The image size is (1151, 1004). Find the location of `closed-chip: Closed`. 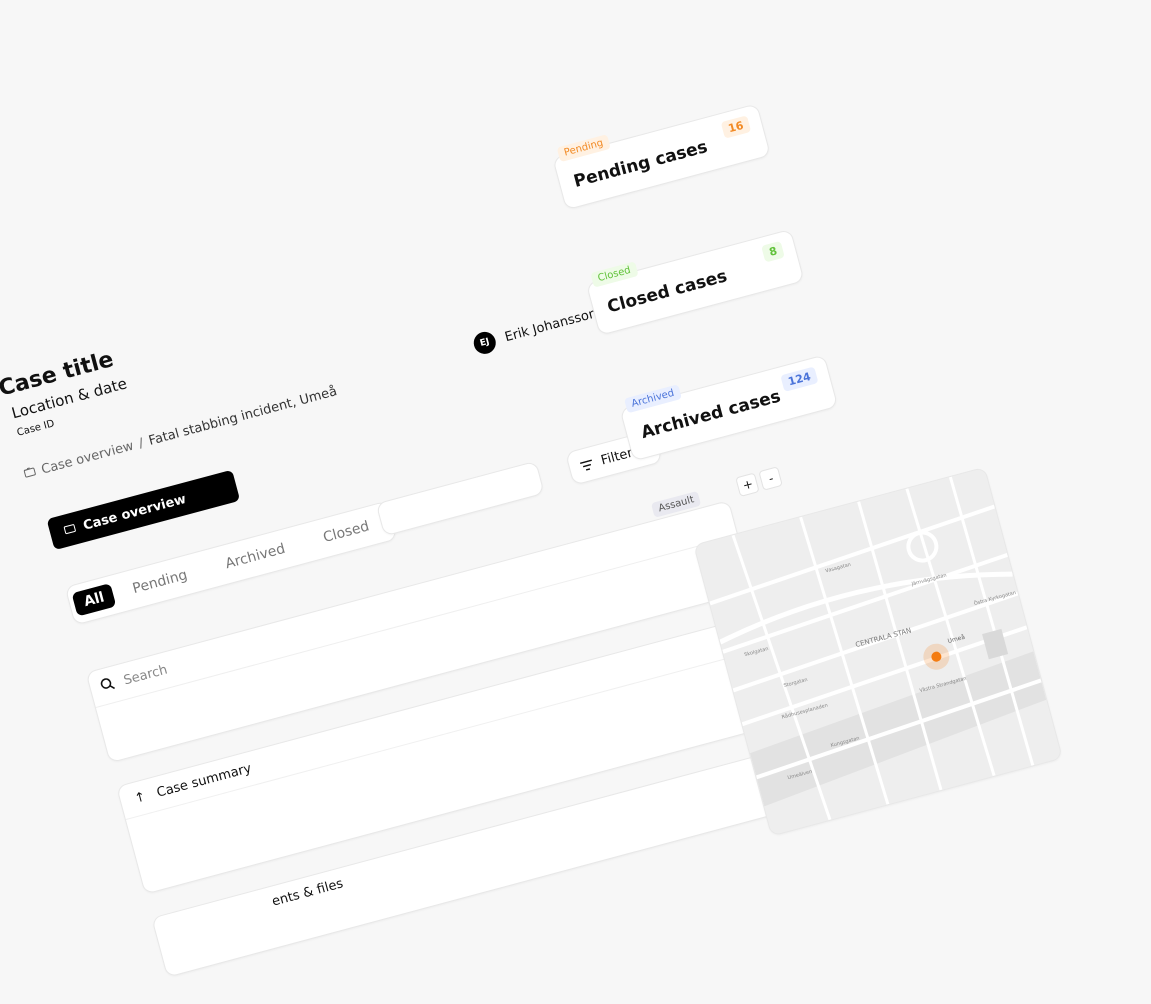

closed-chip: Closed is located at coordinates (614, 274).